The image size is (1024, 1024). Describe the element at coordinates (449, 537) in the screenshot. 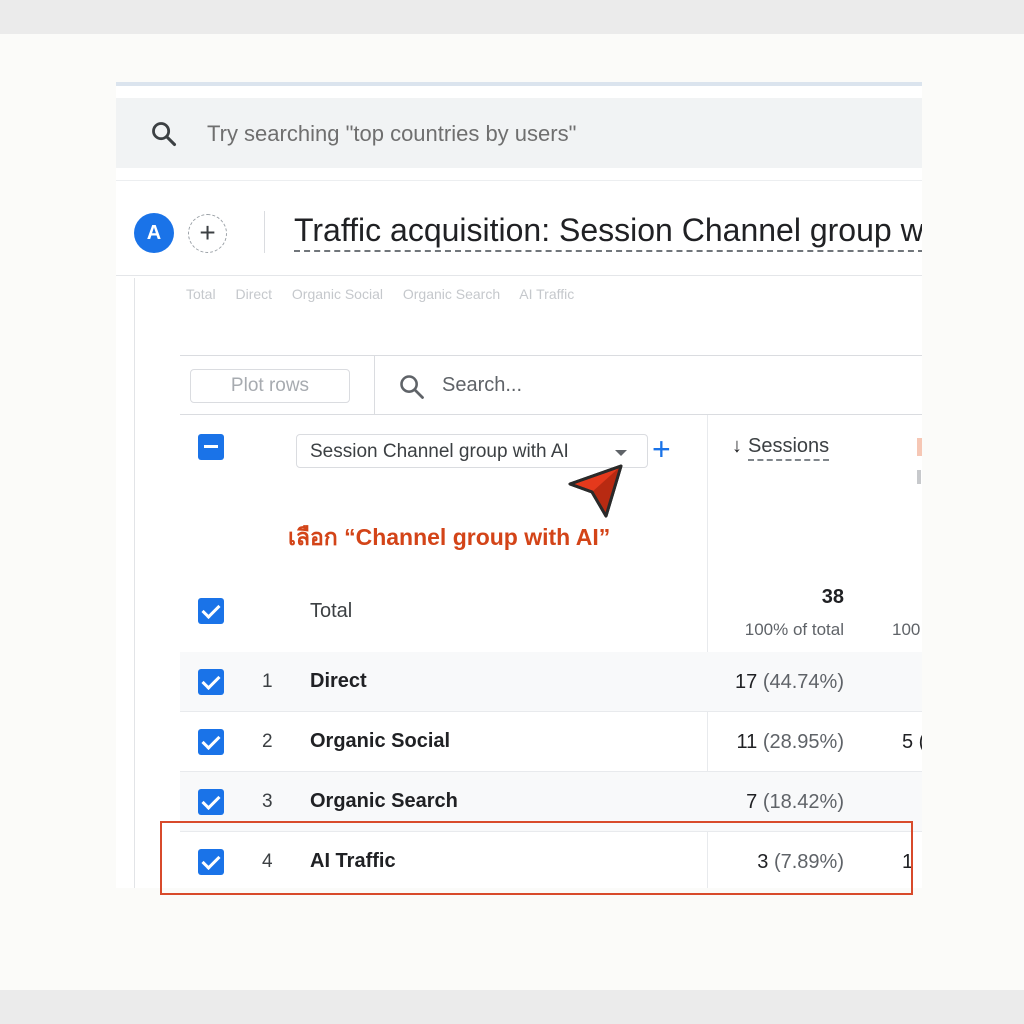

I see `annotation-text: เลือก “Channel group with AI”` at that location.